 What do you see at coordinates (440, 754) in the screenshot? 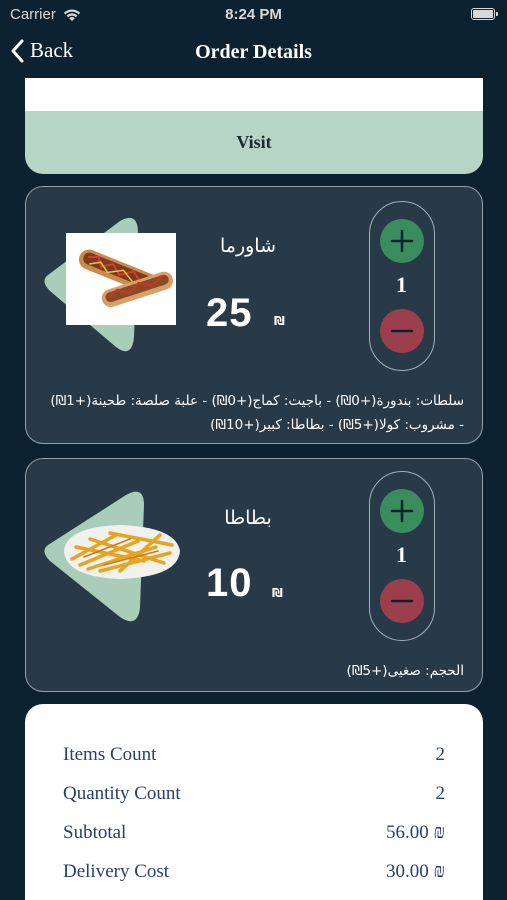
I see `items-count-value: 2` at bounding box center [440, 754].